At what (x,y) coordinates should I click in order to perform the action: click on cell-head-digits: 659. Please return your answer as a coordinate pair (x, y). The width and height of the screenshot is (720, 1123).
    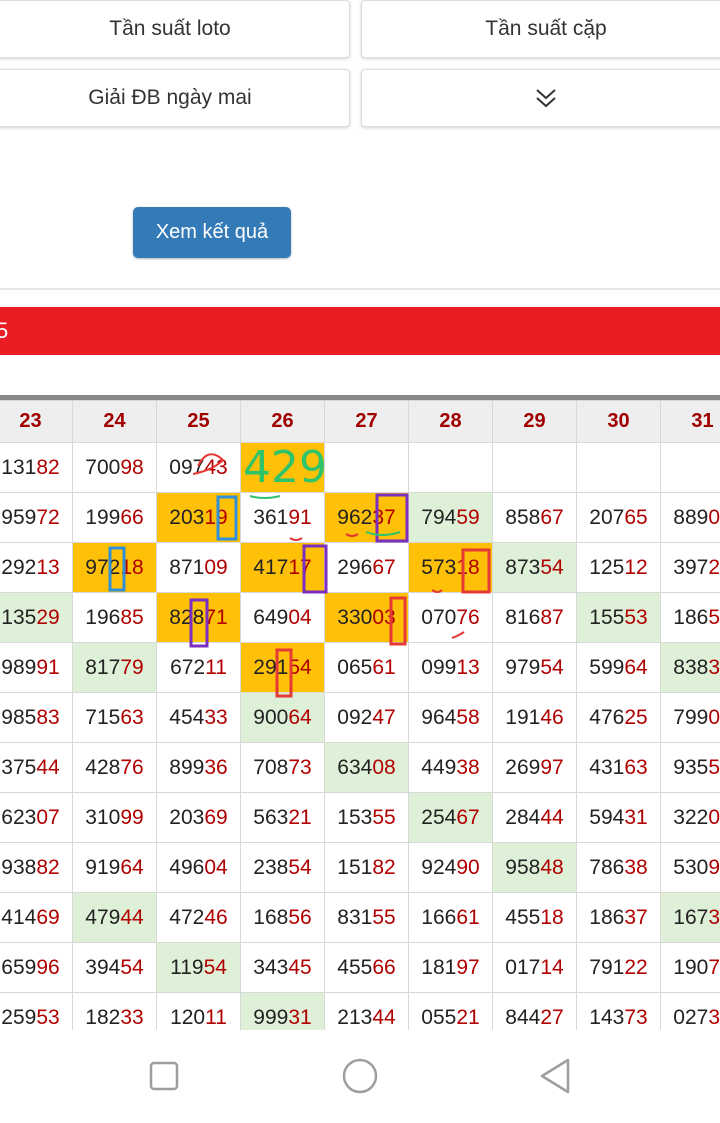
    Looking at the image, I should click on (19, 967).